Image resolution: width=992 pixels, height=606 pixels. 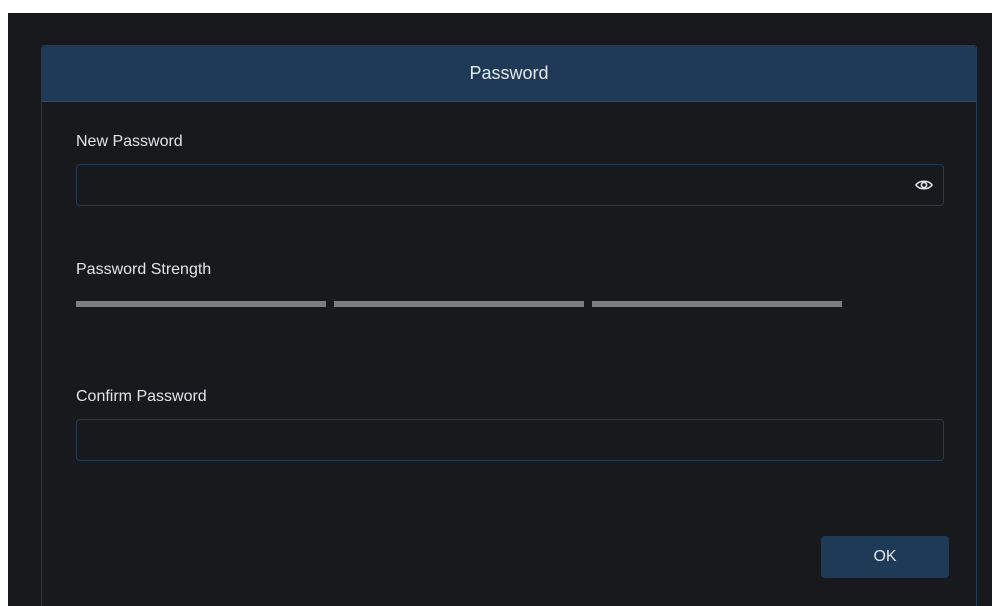 I want to click on new-password-field-container, so click(x=510, y=185).